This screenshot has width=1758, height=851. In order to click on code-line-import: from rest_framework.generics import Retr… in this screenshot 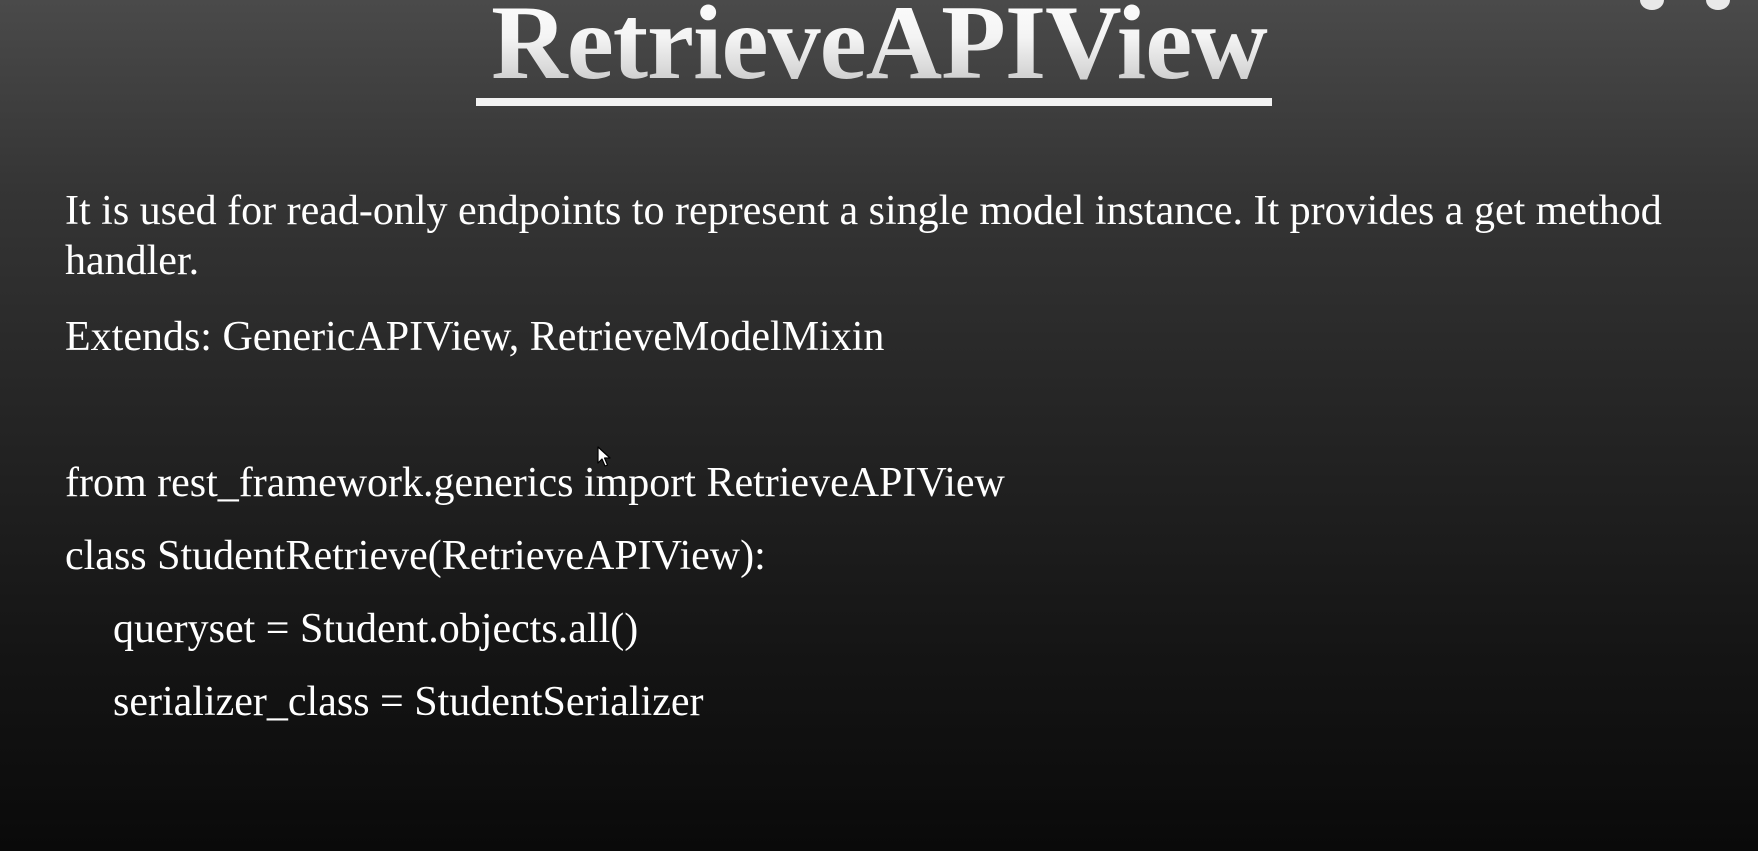, I will do `click(535, 483)`.